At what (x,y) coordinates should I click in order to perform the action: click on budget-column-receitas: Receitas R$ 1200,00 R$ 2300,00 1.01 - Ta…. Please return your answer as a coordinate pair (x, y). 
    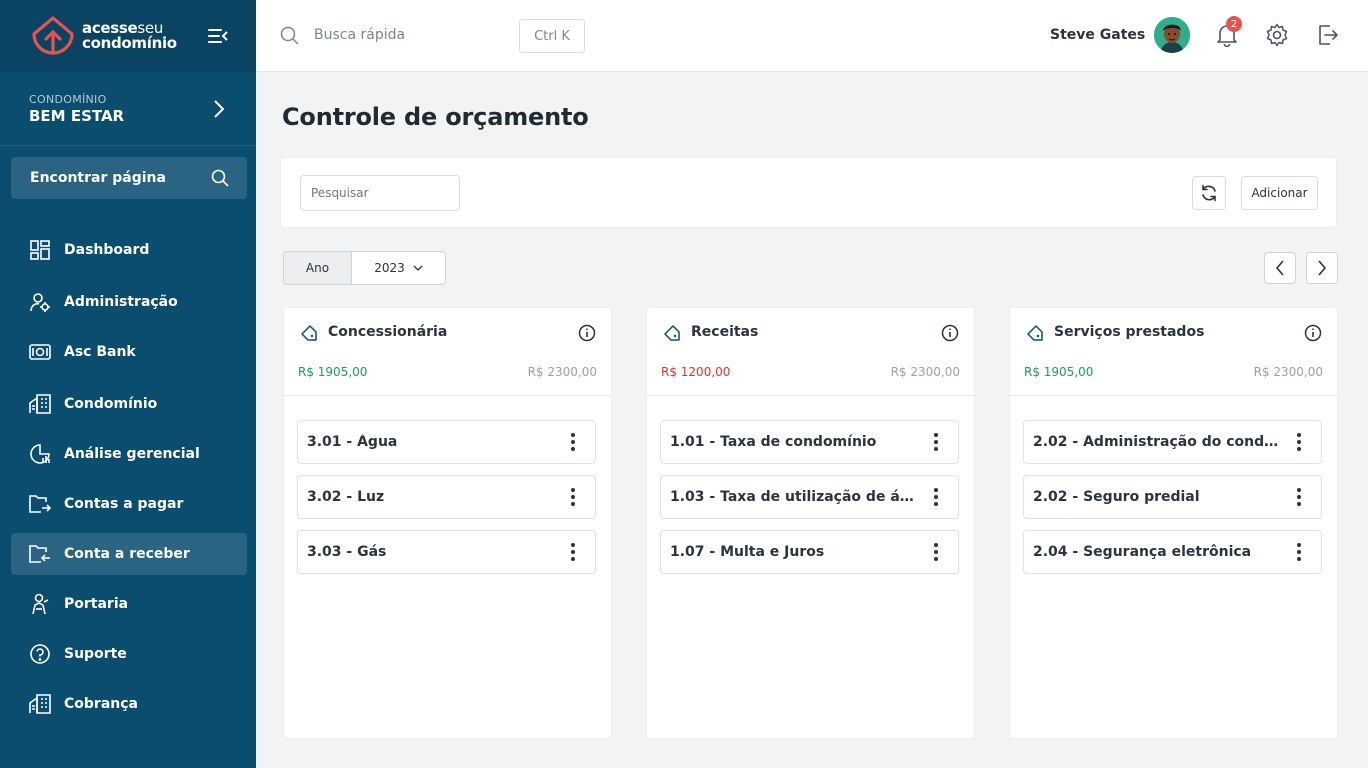
    Looking at the image, I should click on (810, 523).